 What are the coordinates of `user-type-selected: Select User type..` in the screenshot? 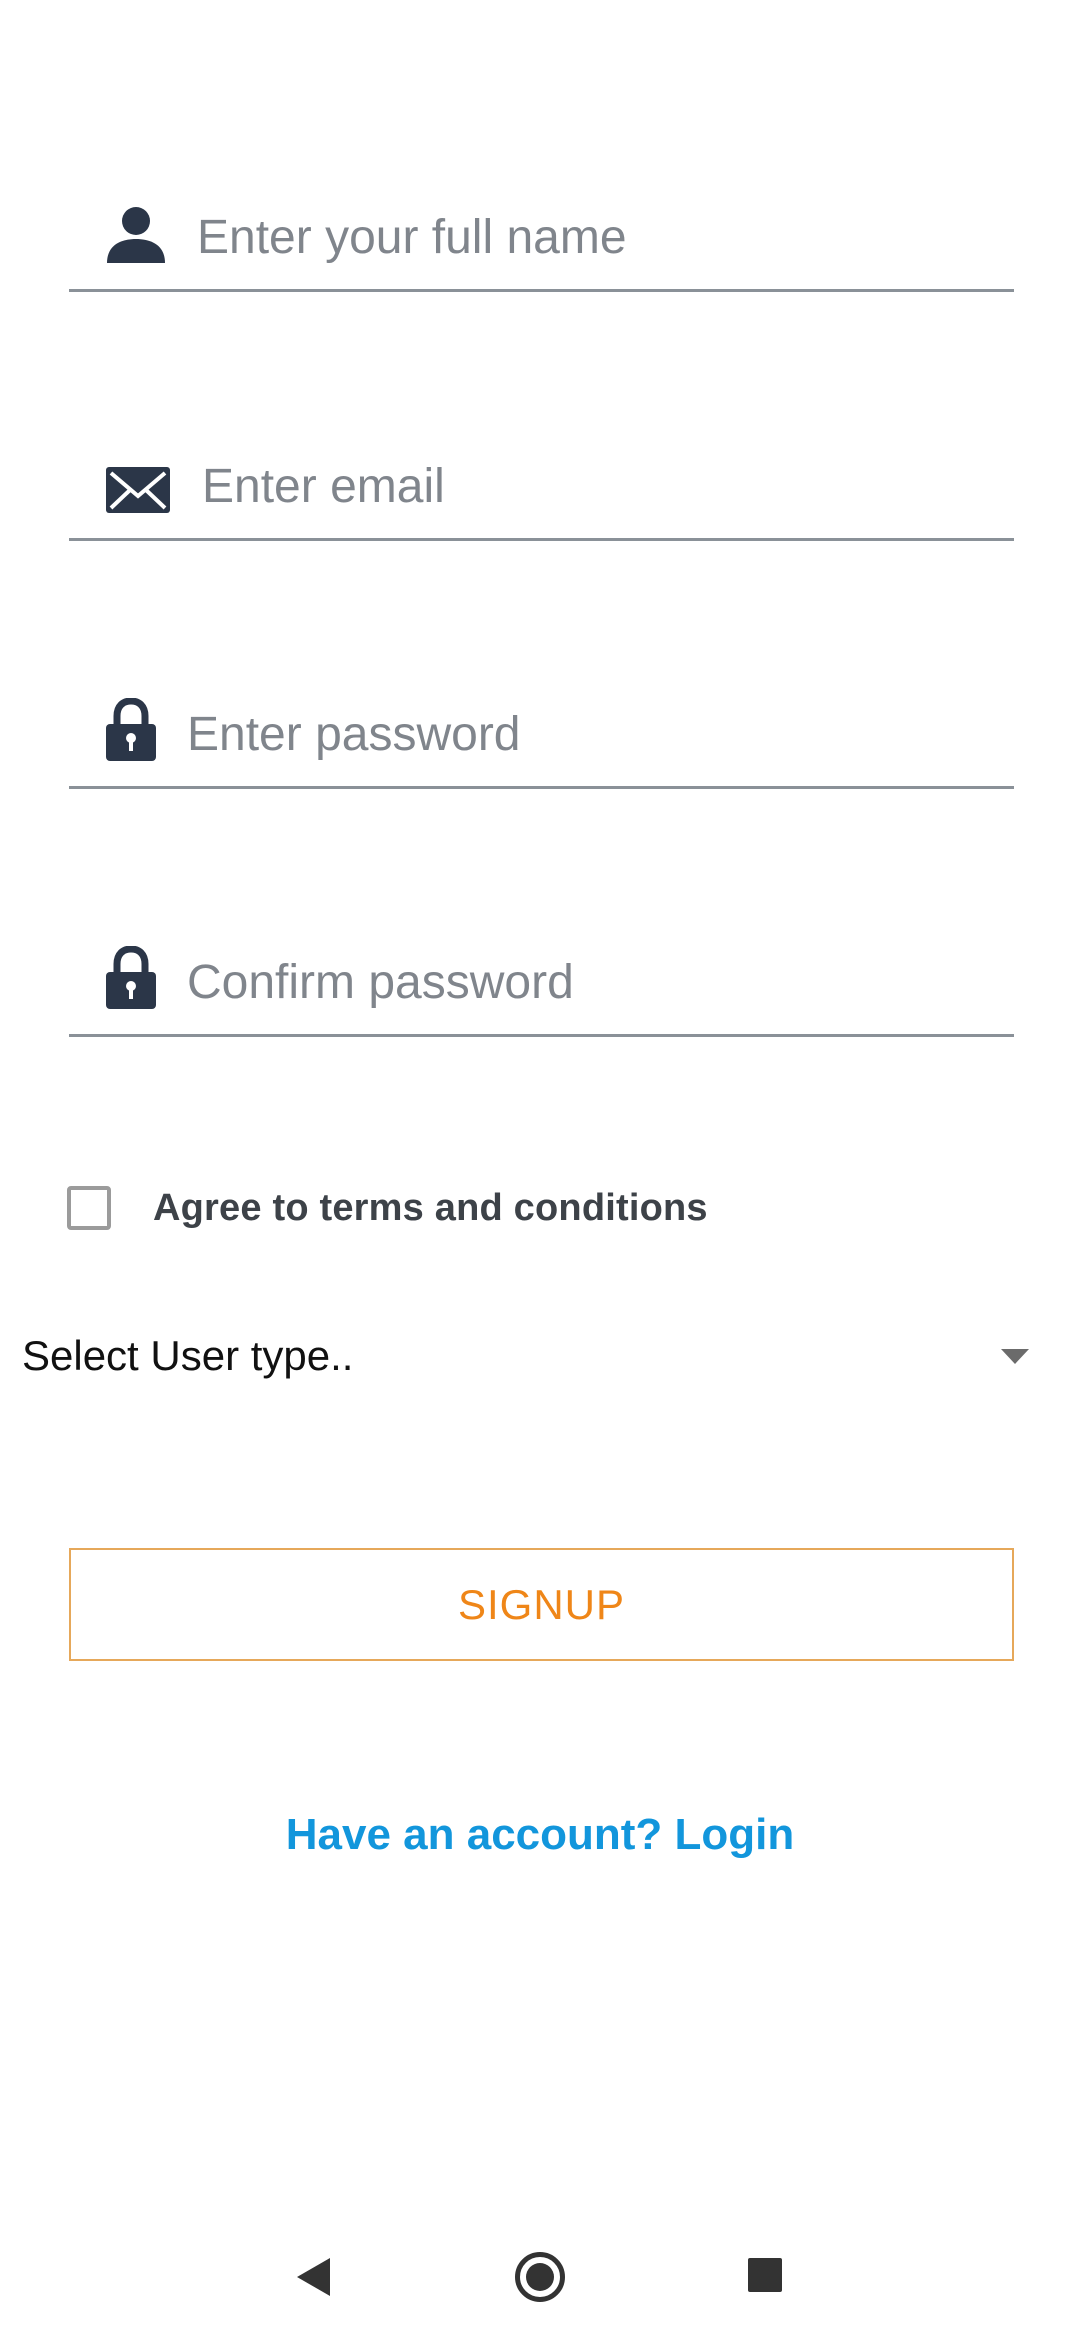 It's located at (188, 1355).